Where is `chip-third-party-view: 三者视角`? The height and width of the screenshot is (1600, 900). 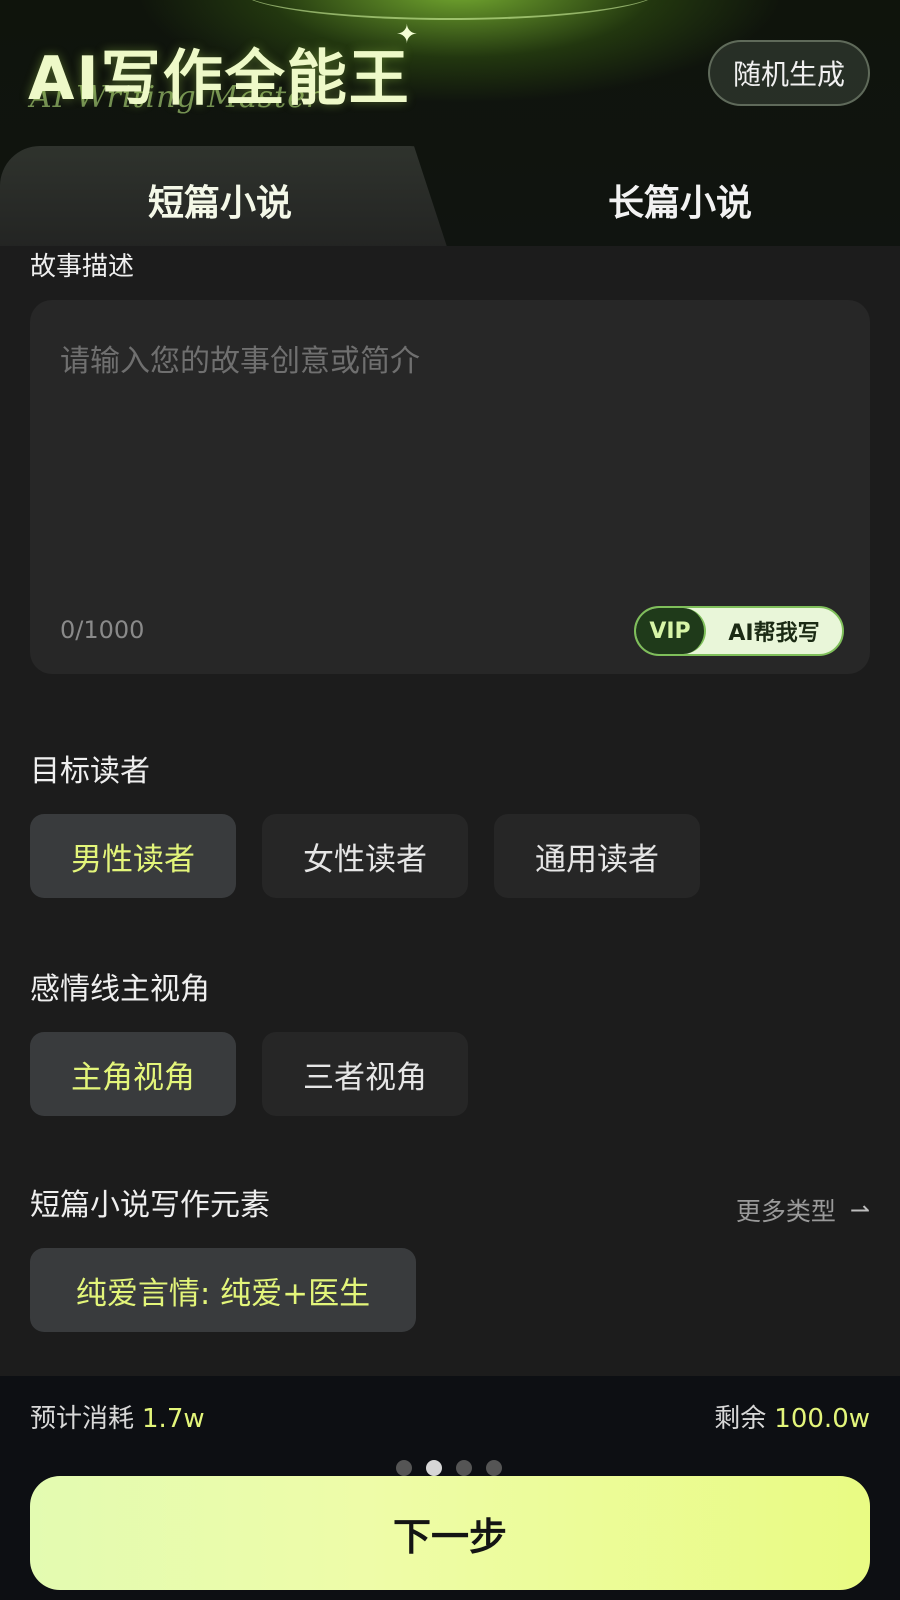 chip-third-party-view: 三者视角 is located at coordinates (365, 1074).